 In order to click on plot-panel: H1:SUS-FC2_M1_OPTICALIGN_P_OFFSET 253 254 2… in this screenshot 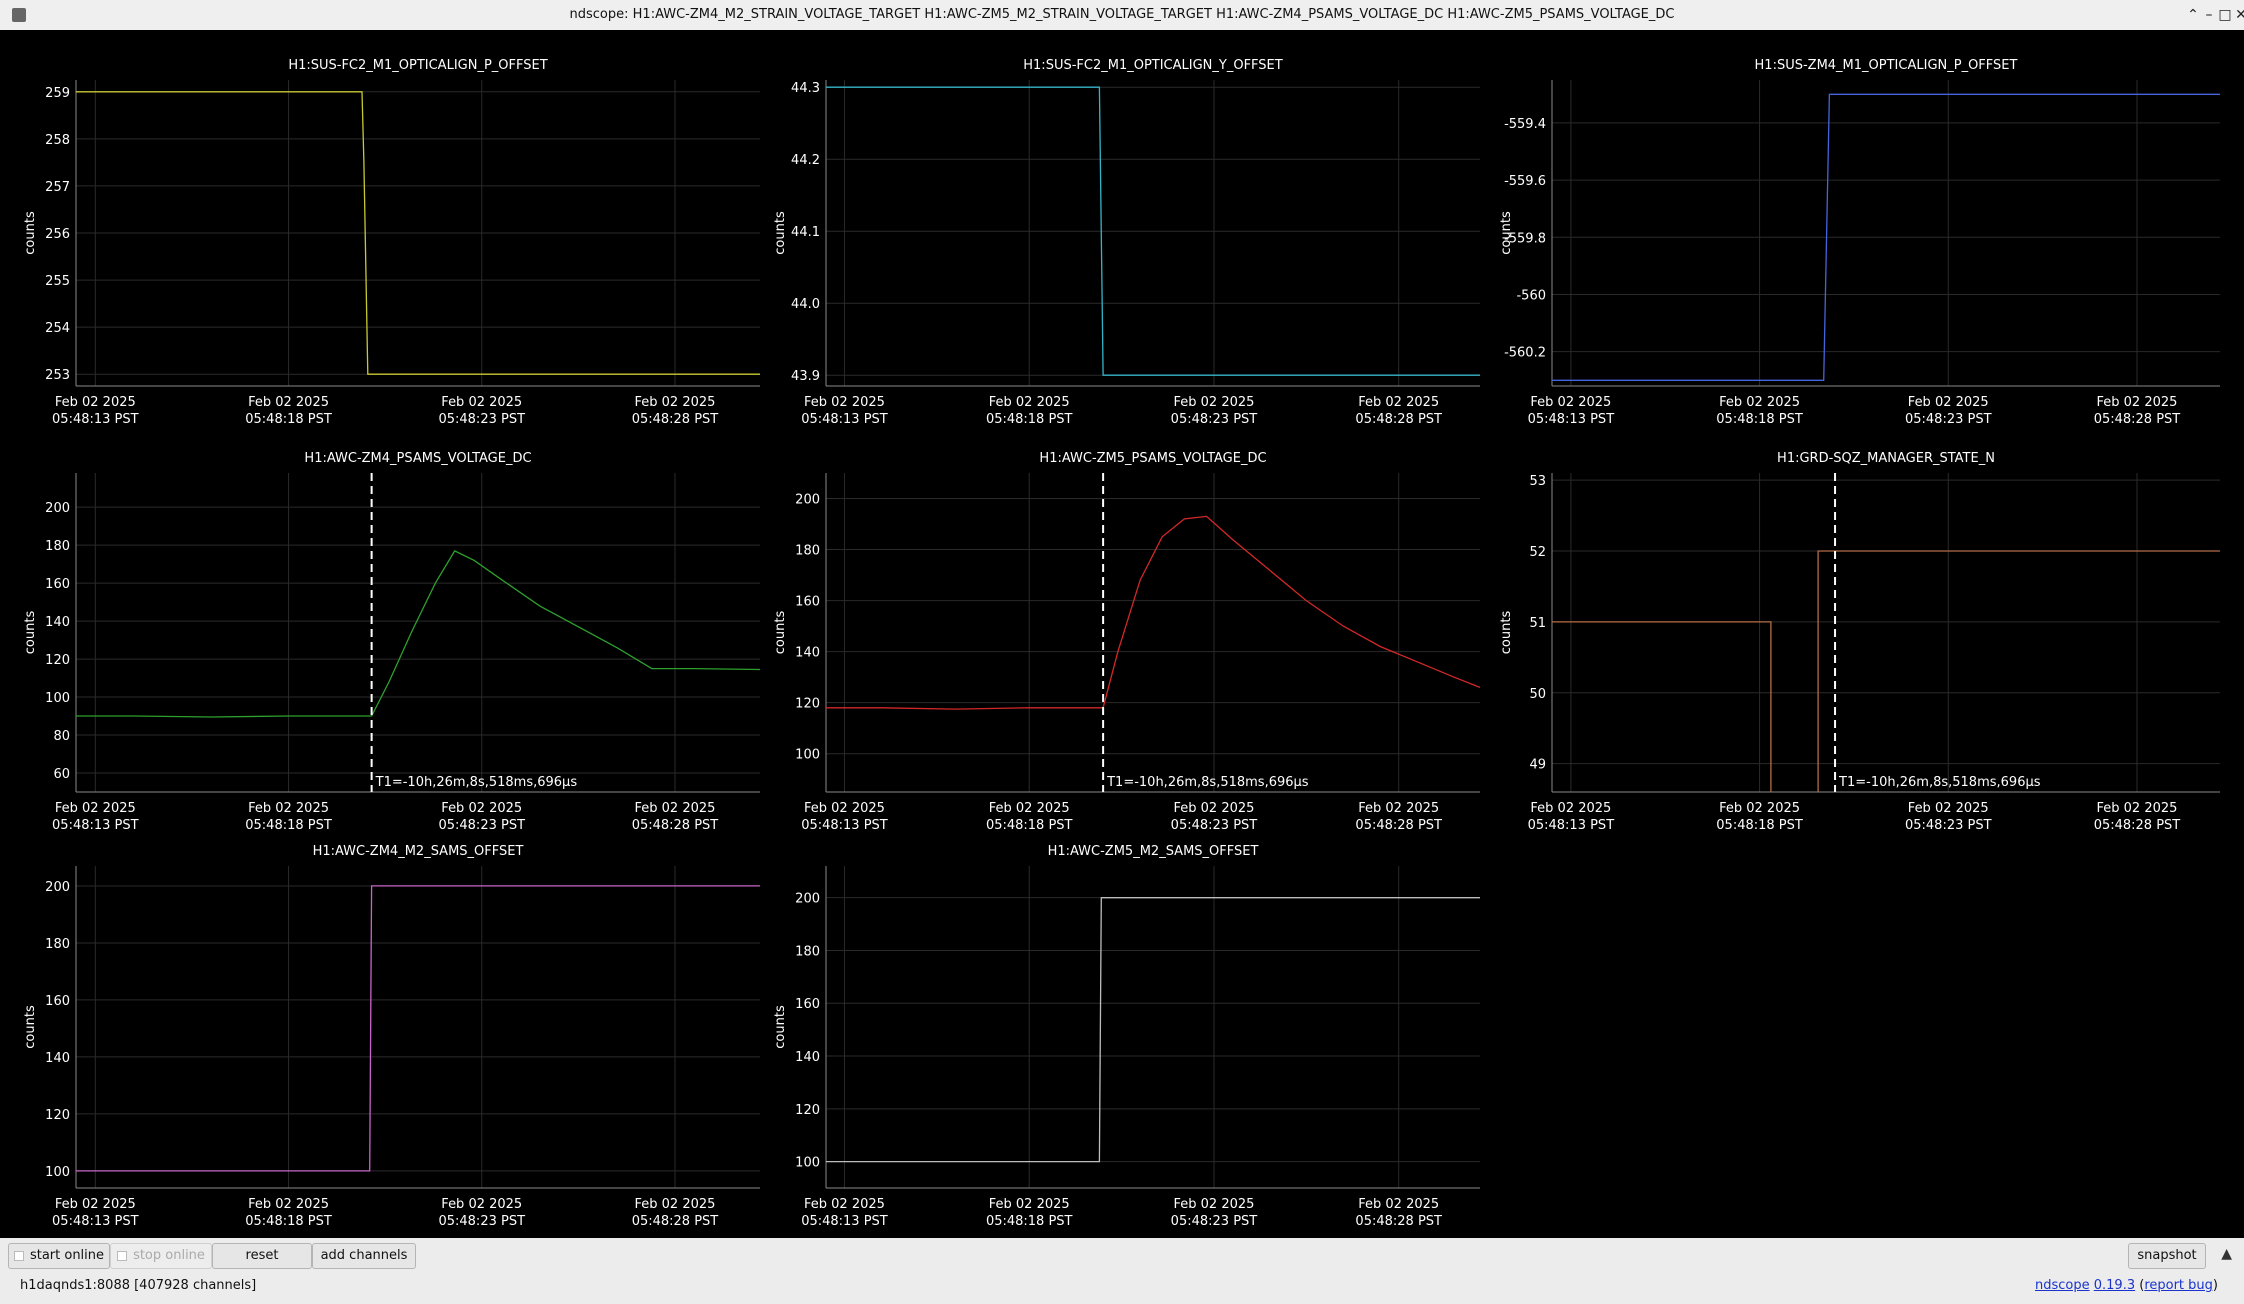, I will do `click(391, 242)`.